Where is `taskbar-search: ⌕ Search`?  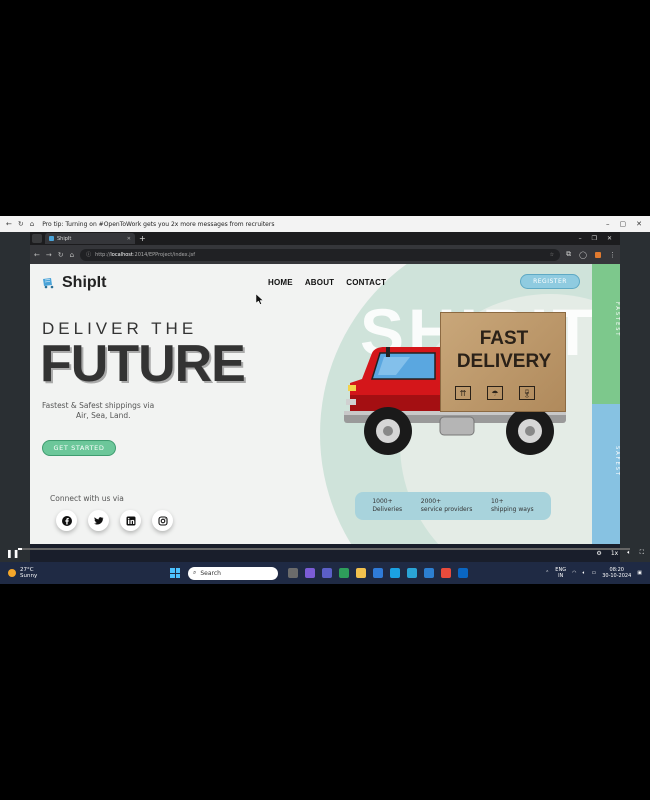 taskbar-search: ⌕ Search is located at coordinates (233, 573).